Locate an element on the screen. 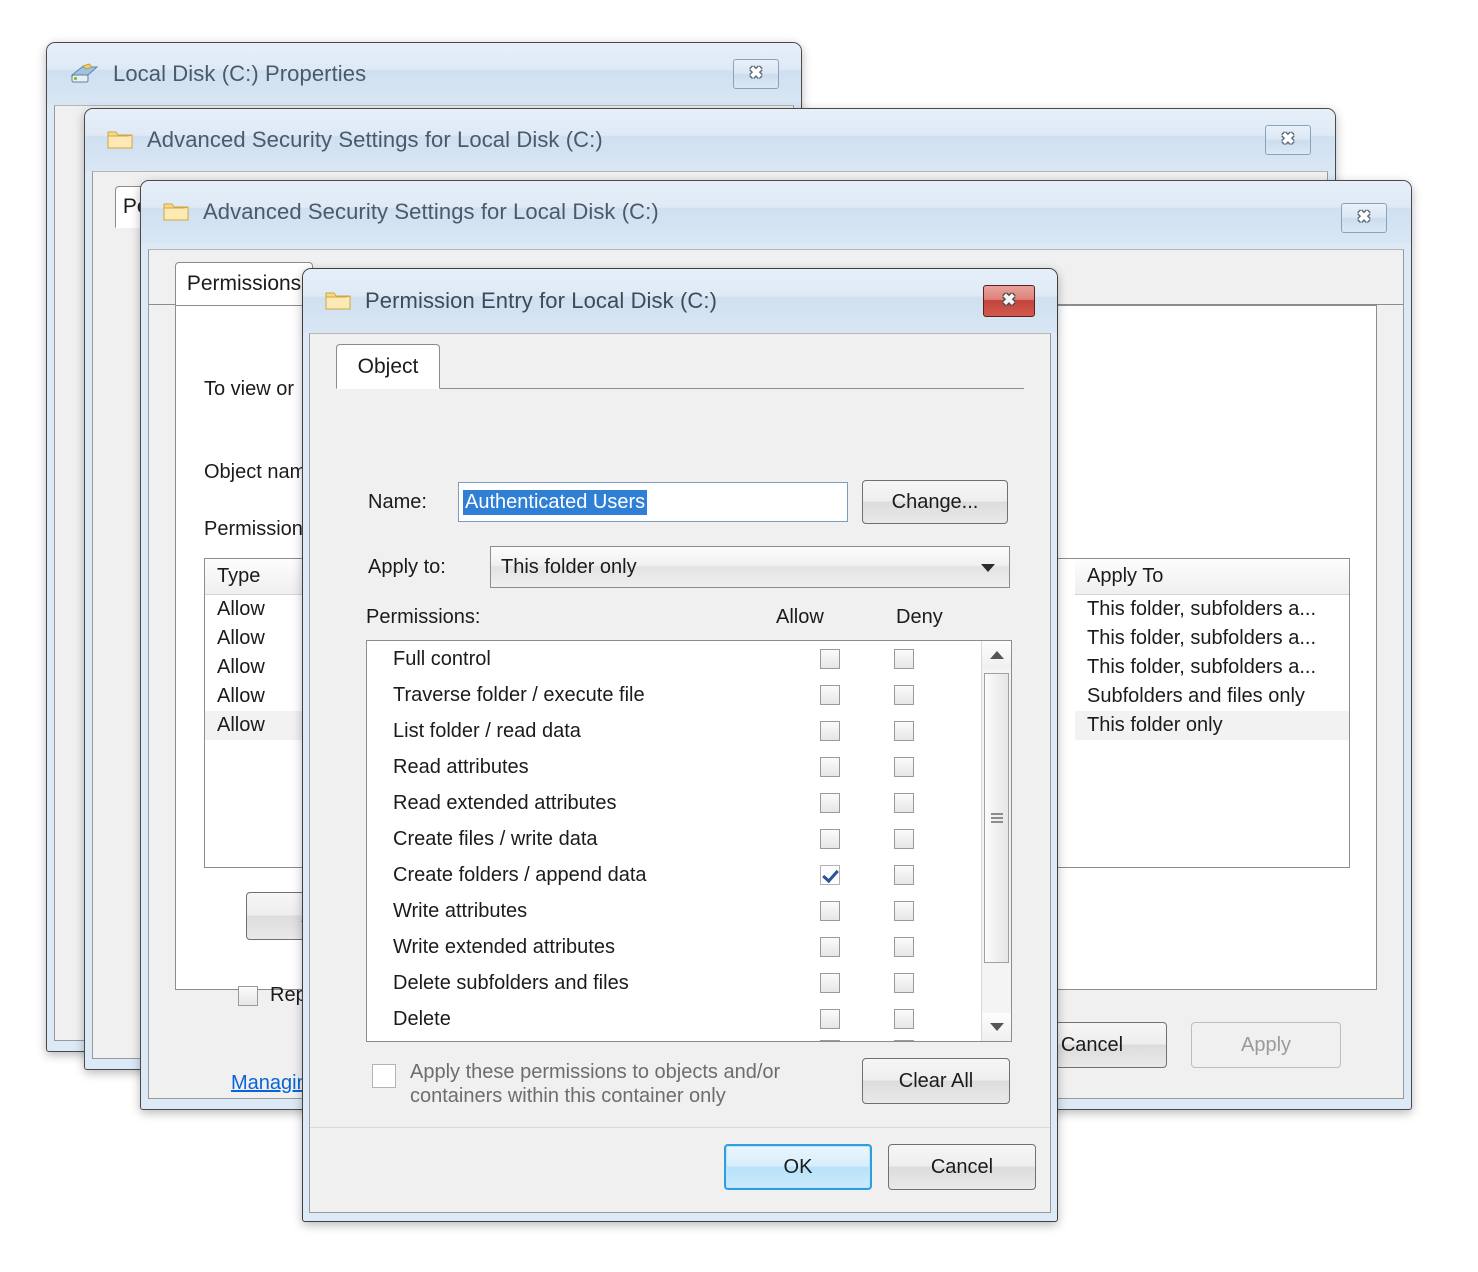 The image size is (1478, 1272). tab-object-label: Object is located at coordinates (388, 366).